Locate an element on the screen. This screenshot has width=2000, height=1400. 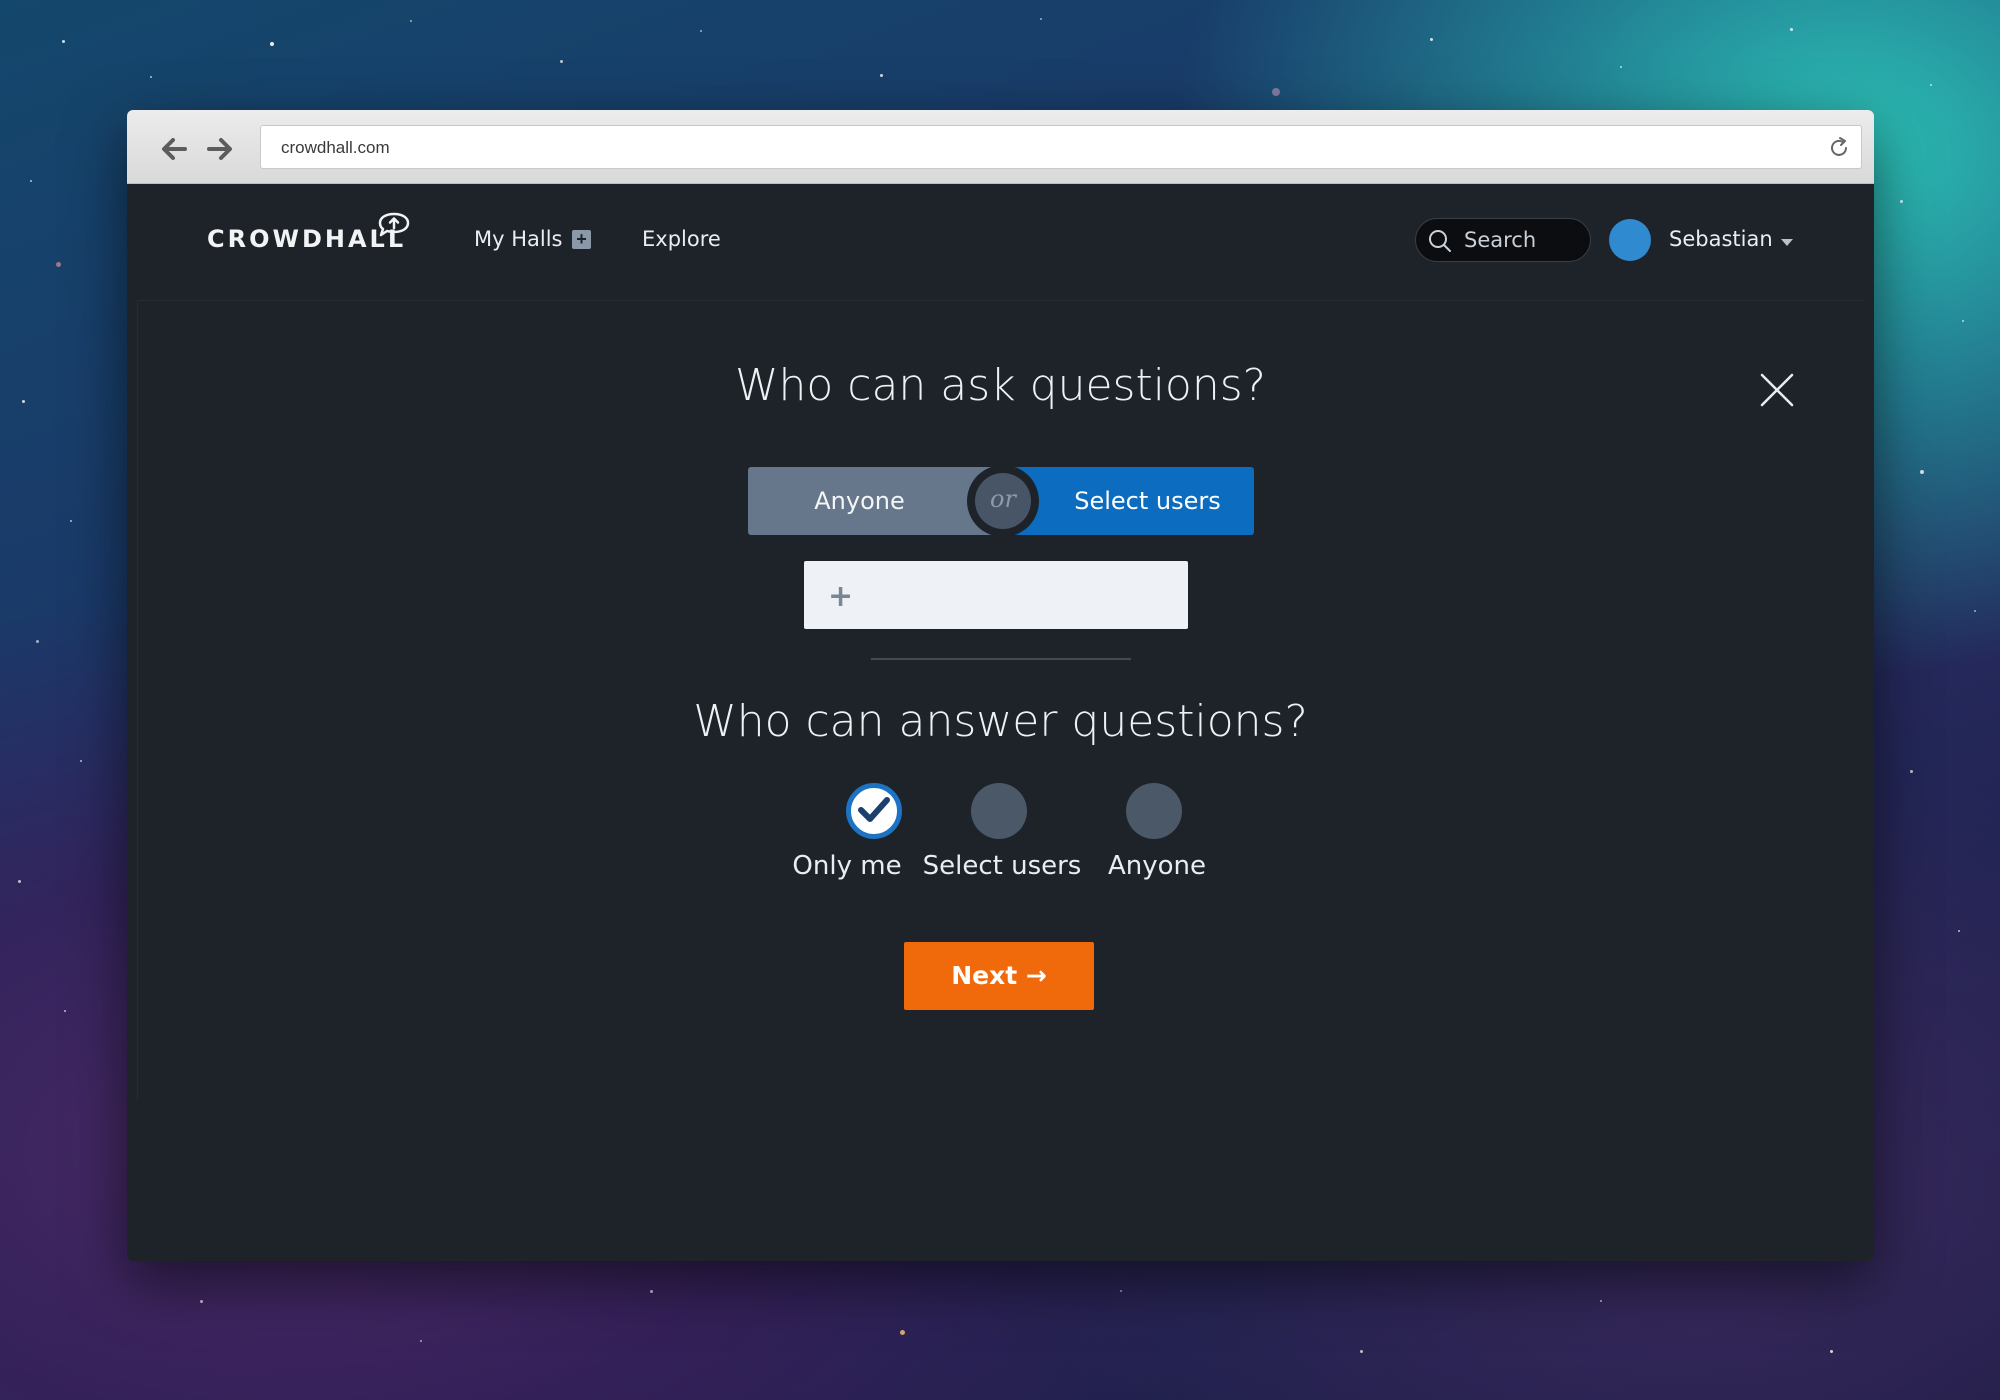
header-divider is located at coordinates (1000, 300).